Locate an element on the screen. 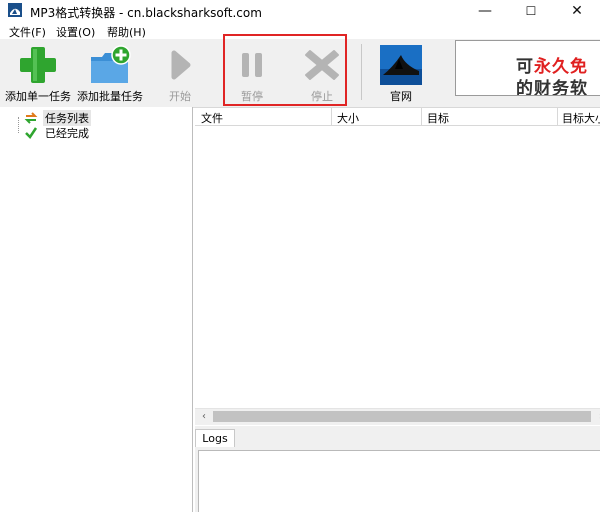 The width and height of the screenshot is (600, 512). horizontal-scrollbar: ‹ › is located at coordinates (397, 416).